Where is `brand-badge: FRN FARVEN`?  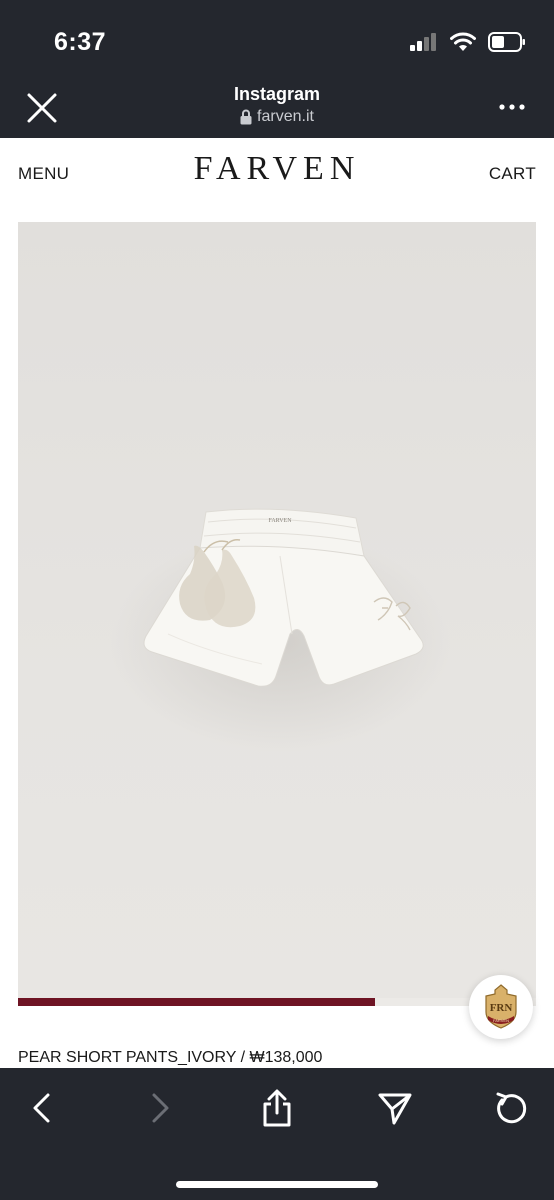 brand-badge: FRN FARVEN is located at coordinates (501, 1007).